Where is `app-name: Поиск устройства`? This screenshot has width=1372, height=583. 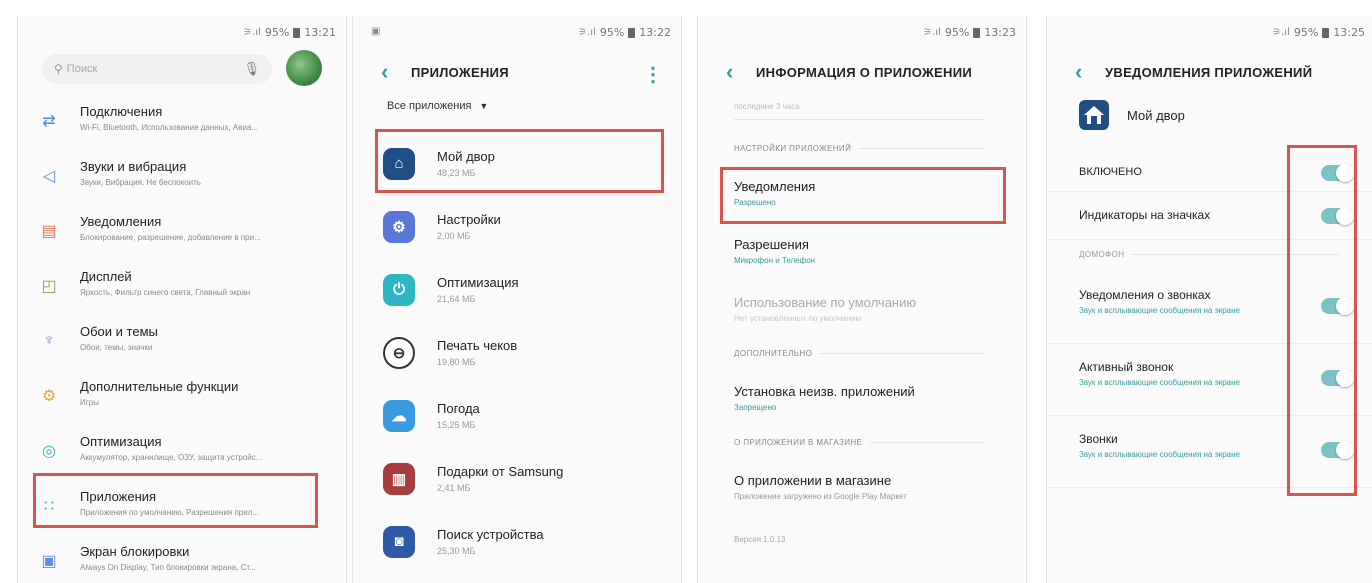 app-name: Поиск устройства is located at coordinates (490, 534).